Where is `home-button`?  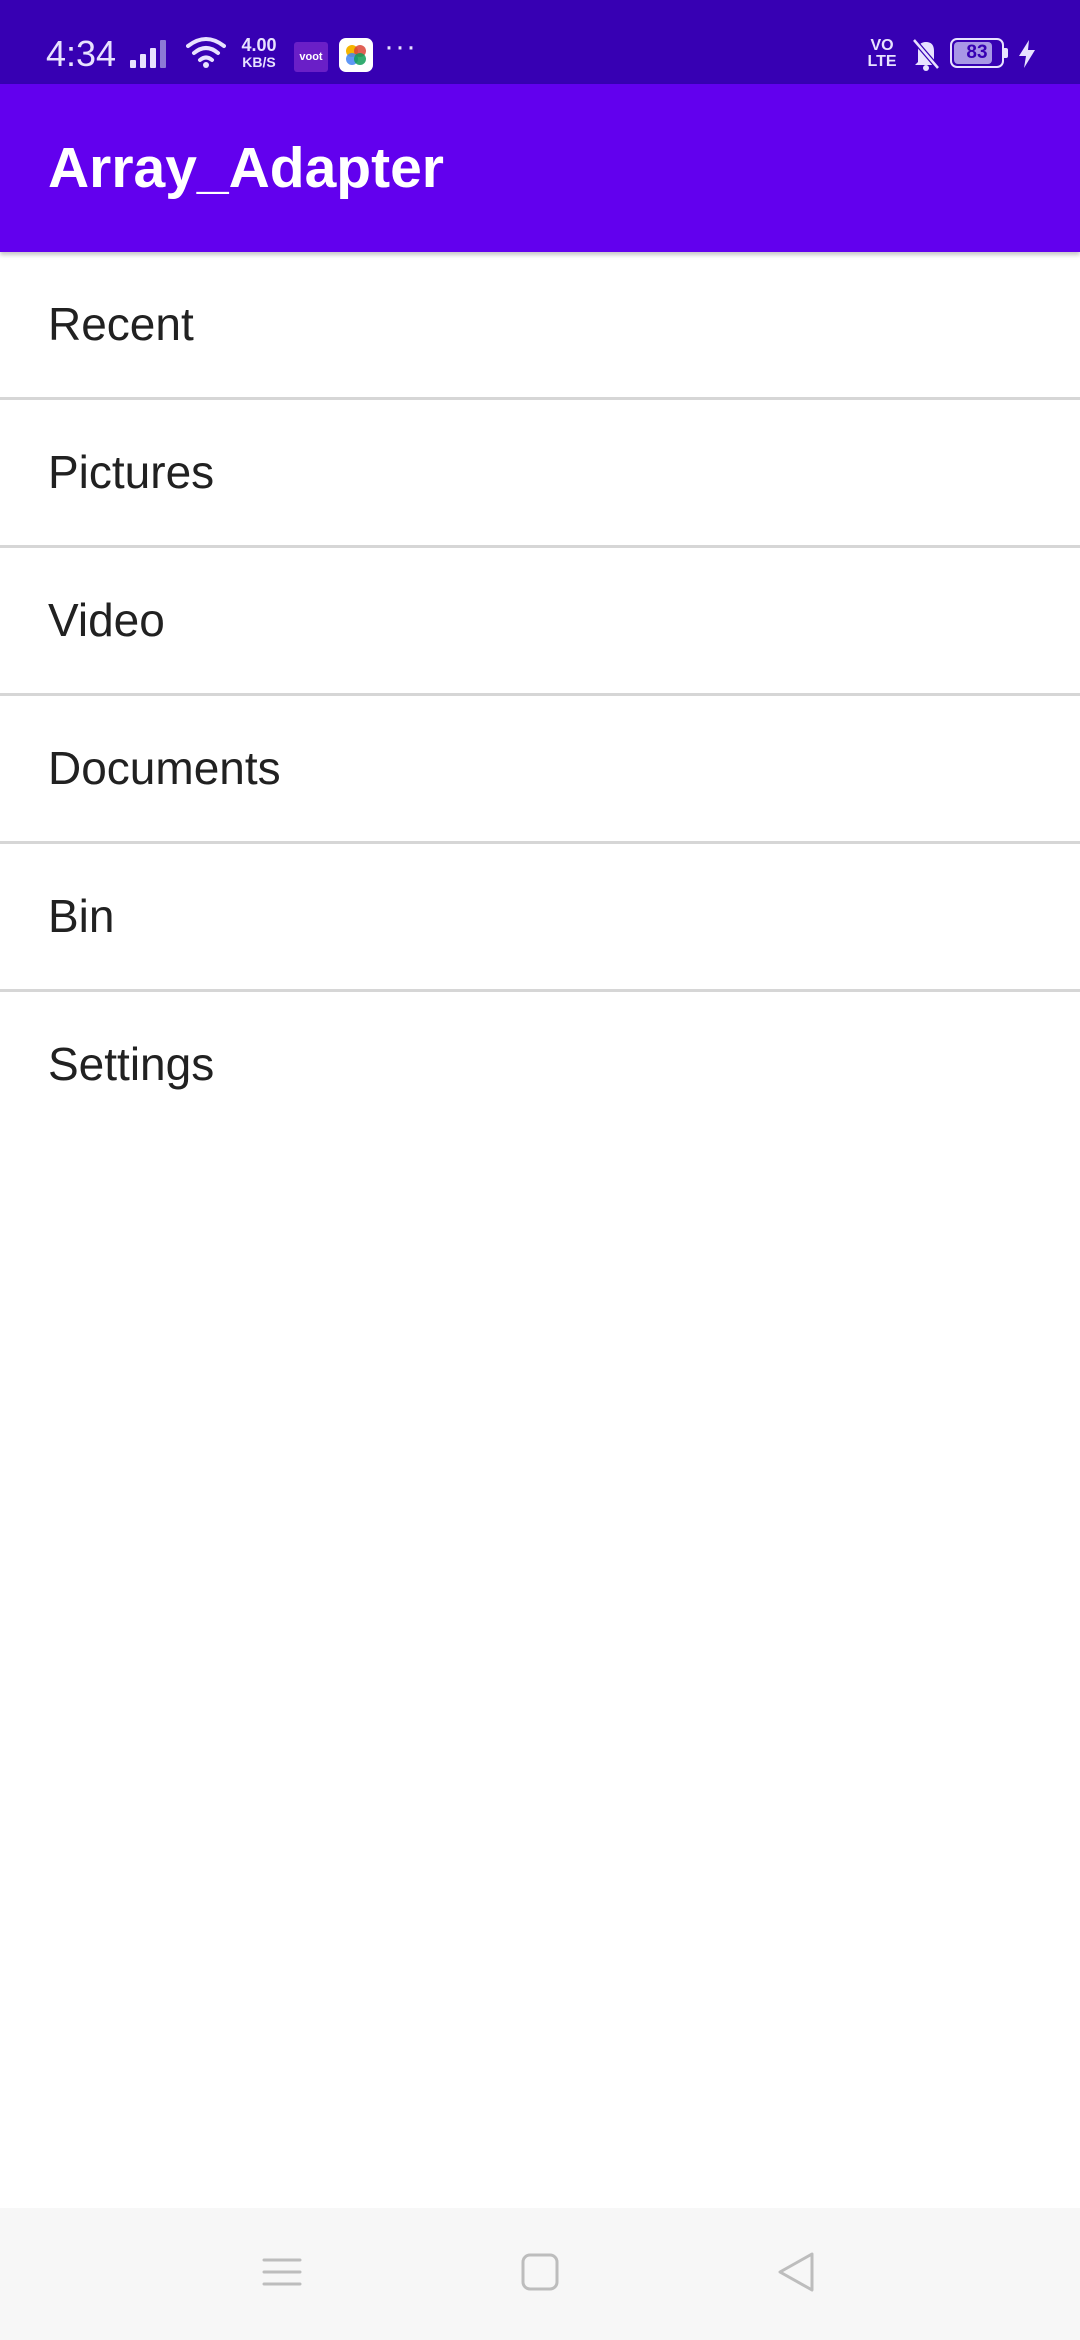
home-button is located at coordinates (540, 2274).